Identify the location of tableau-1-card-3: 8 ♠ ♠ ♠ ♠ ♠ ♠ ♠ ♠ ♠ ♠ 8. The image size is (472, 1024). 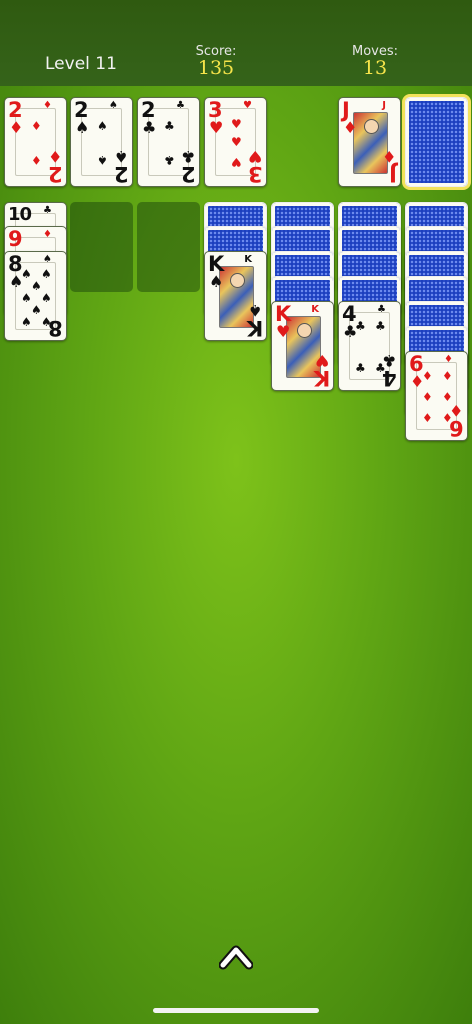
(35, 296).